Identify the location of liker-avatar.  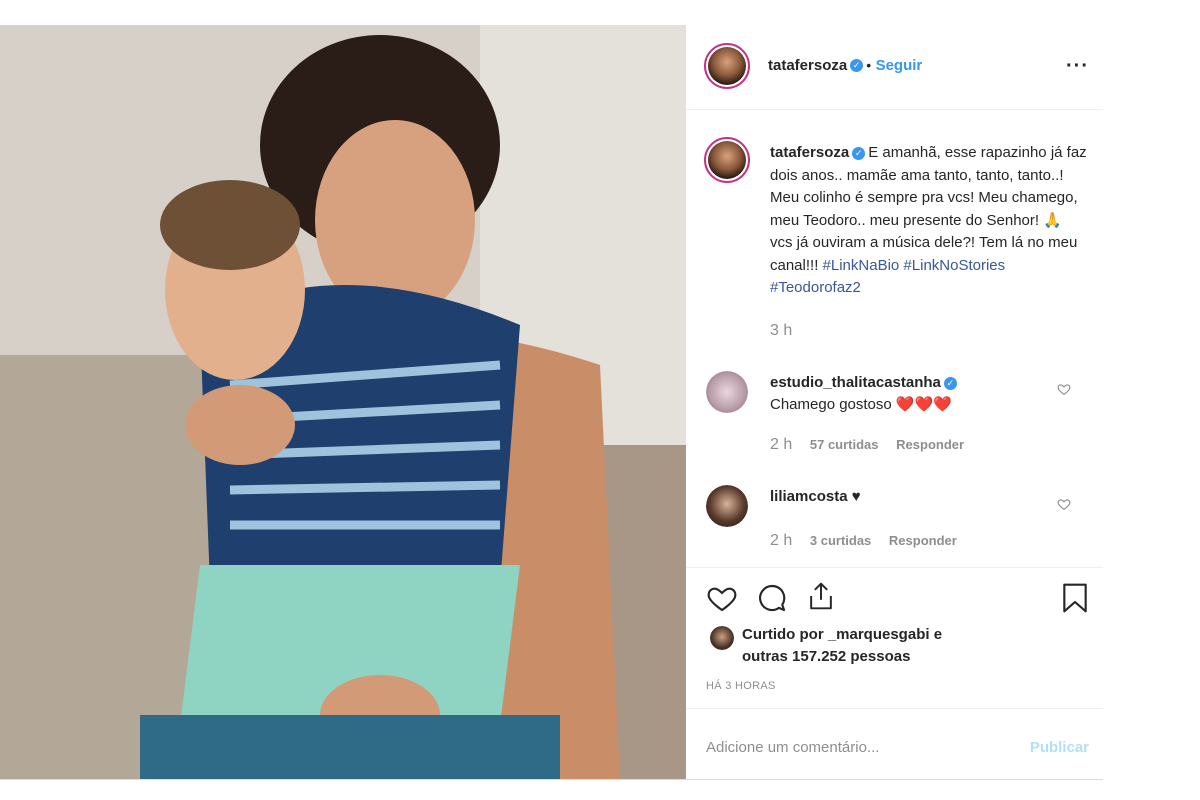
(722, 638).